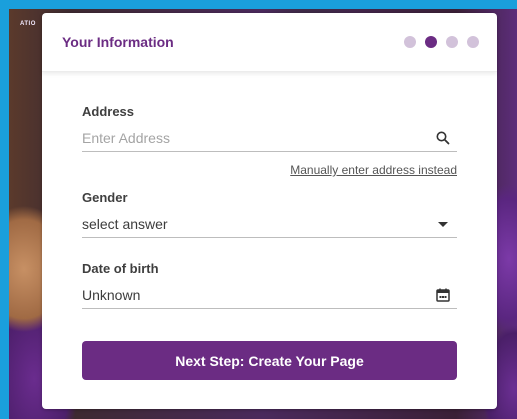 The height and width of the screenshot is (419, 517). I want to click on next-step-button: Next Step: Create Your Page, so click(269, 360).